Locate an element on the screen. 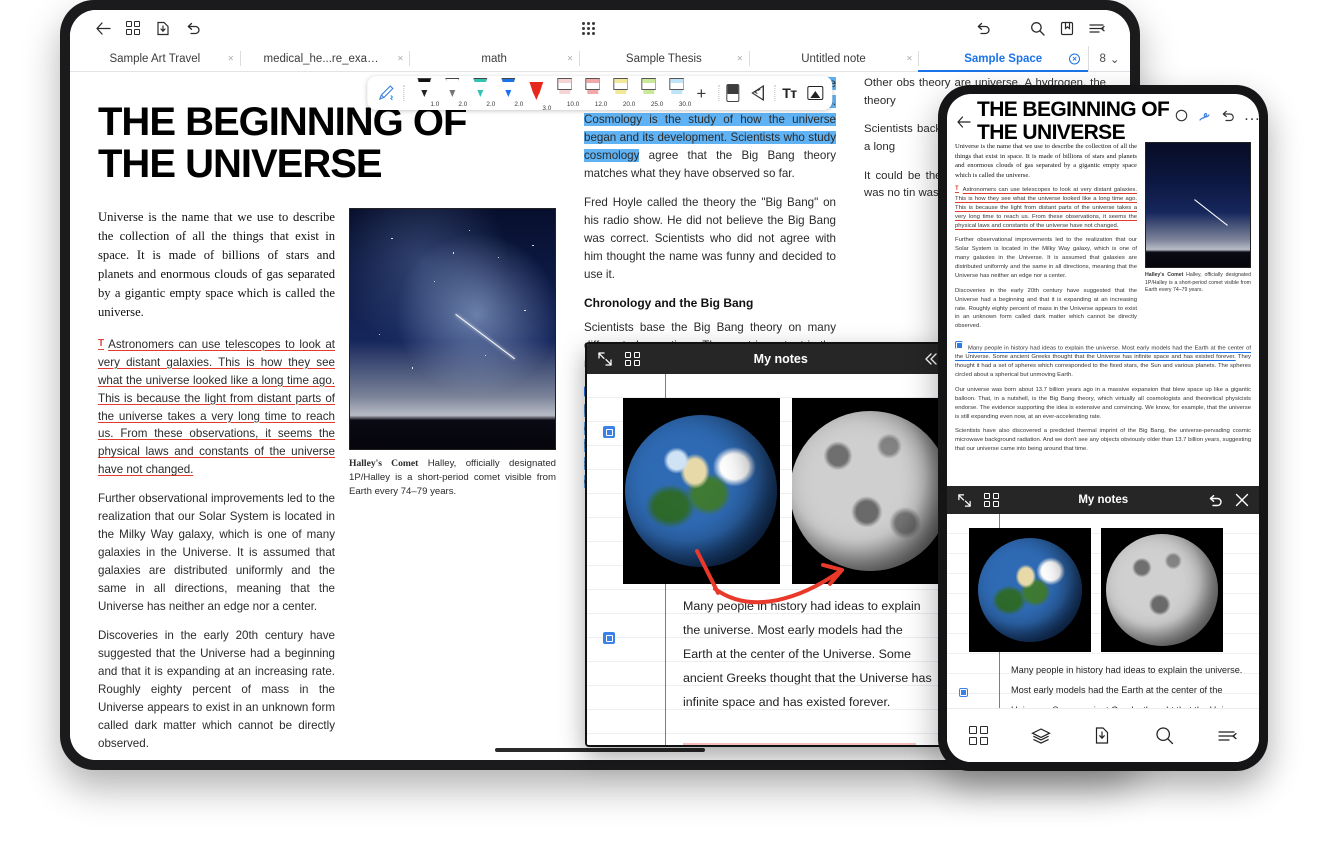  text-annotation-marker-blue is located at coordinates (959, 345).